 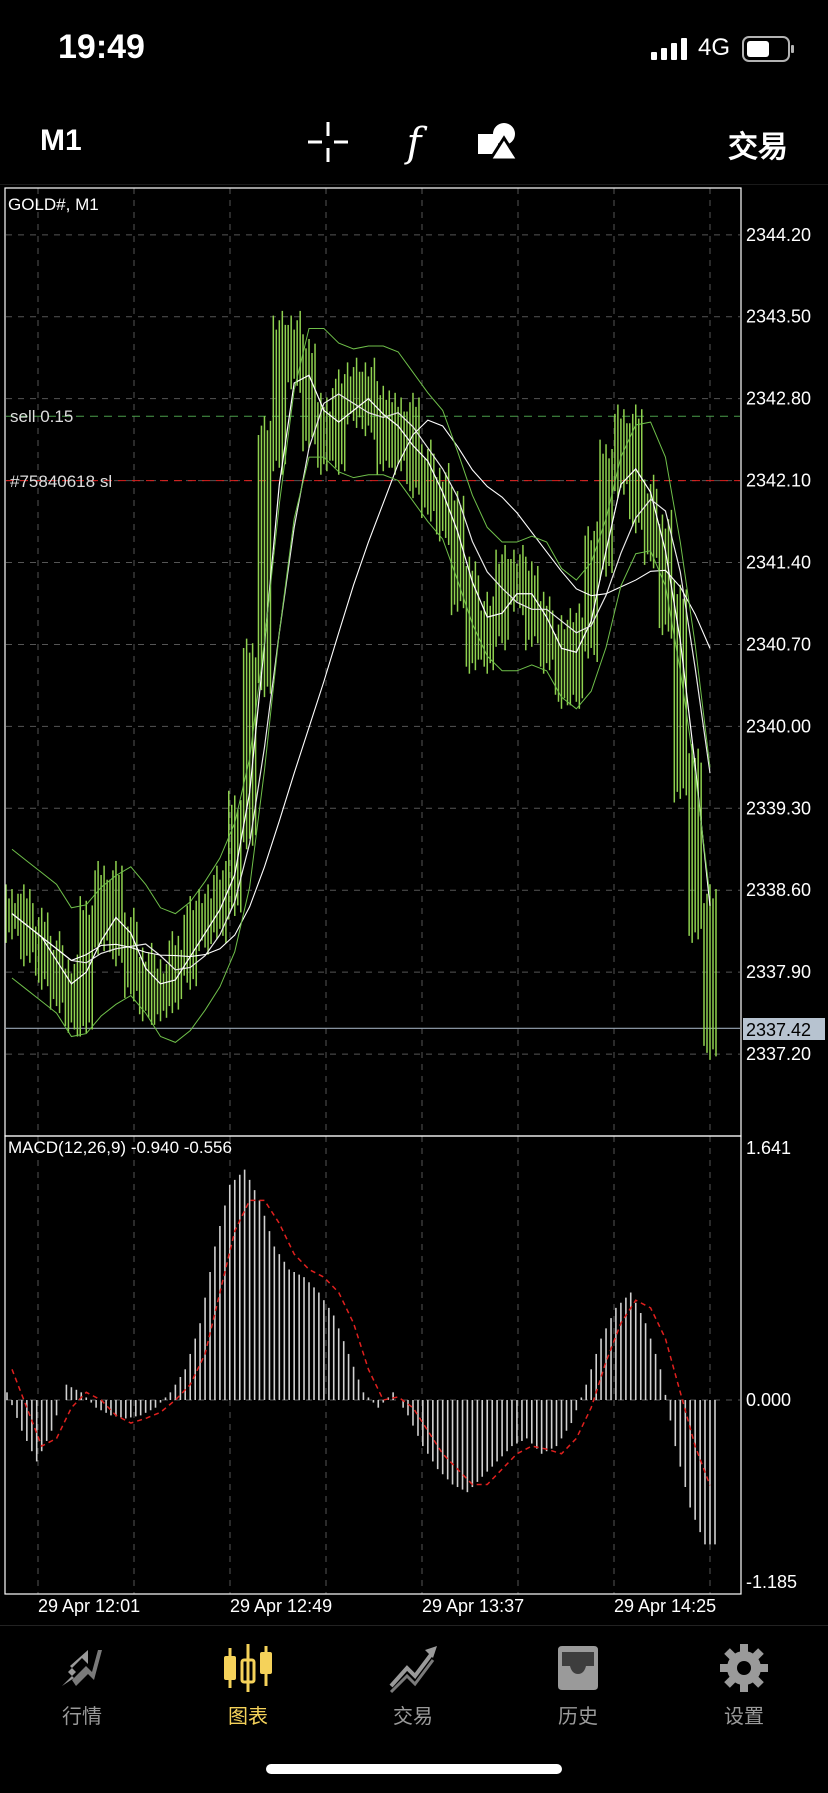 I want to click on nav-settings: 设置, so click(x=744, y=1684).